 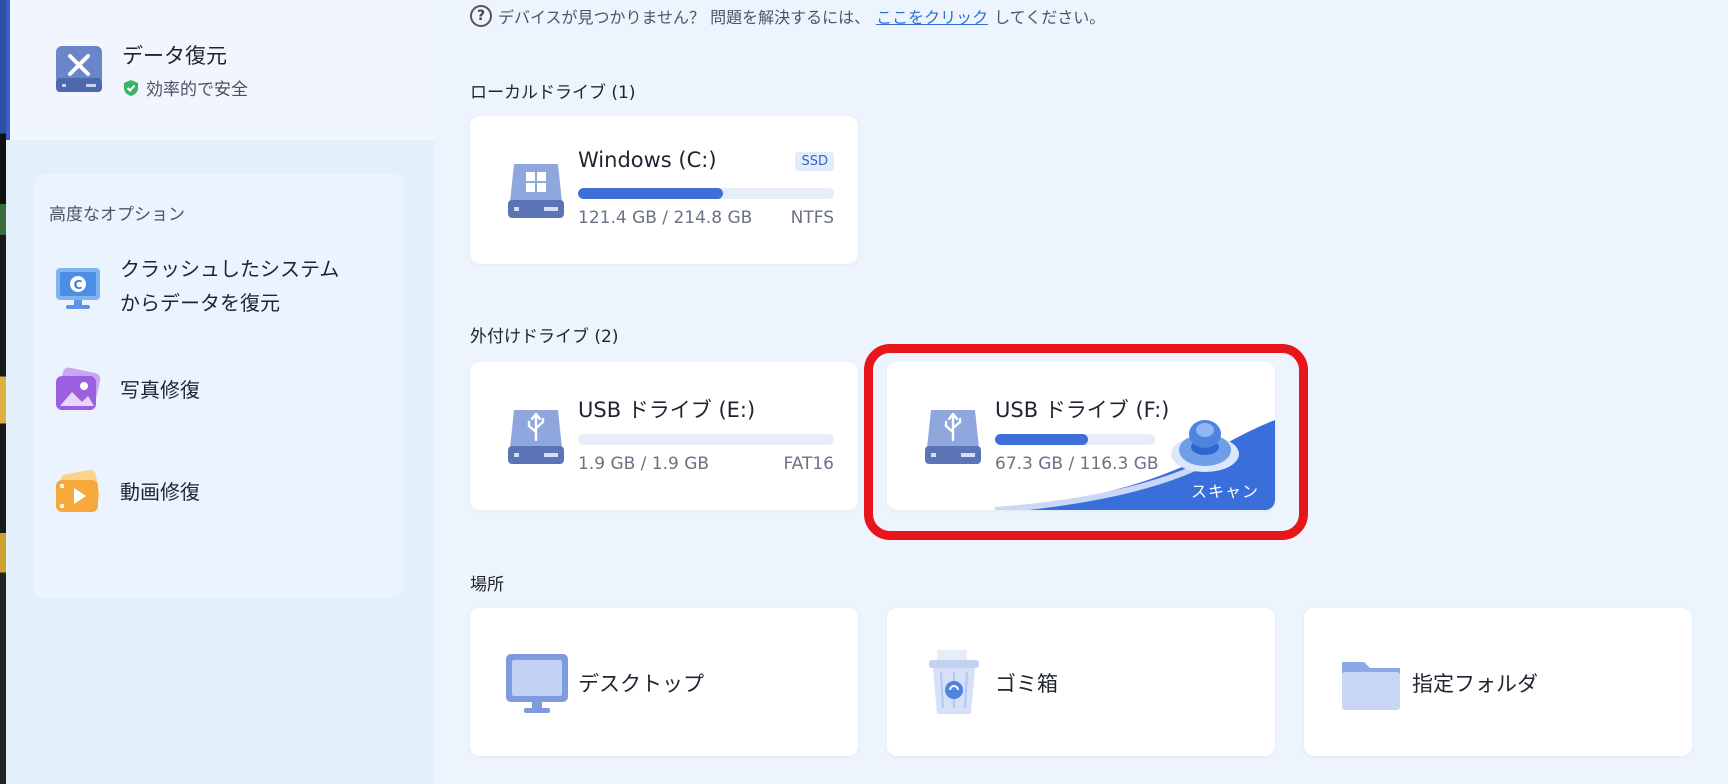 What do you see at coordinates (1475, 684) in the screenshot?
I see `location-name: 指定フォルダ` at bounding box center [1475, 684].